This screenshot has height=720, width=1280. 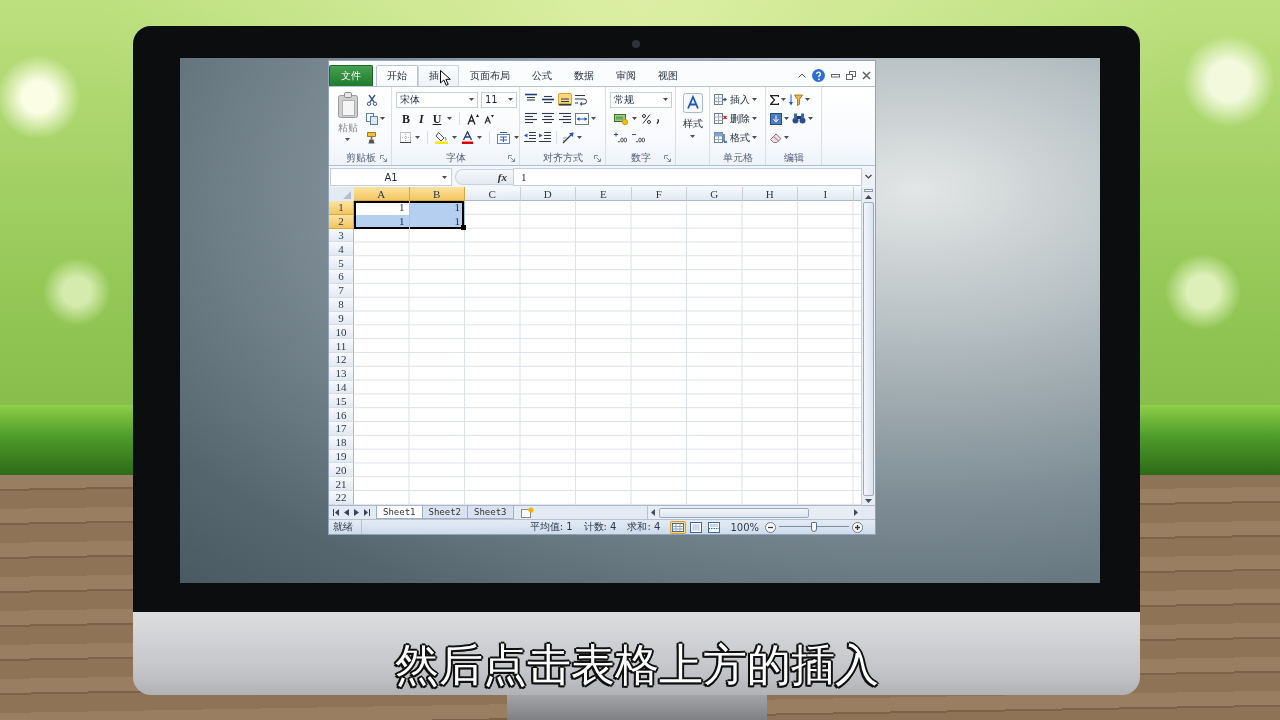 I want to click on sheet-tab: Sheet2, so click(x=445, y=512).